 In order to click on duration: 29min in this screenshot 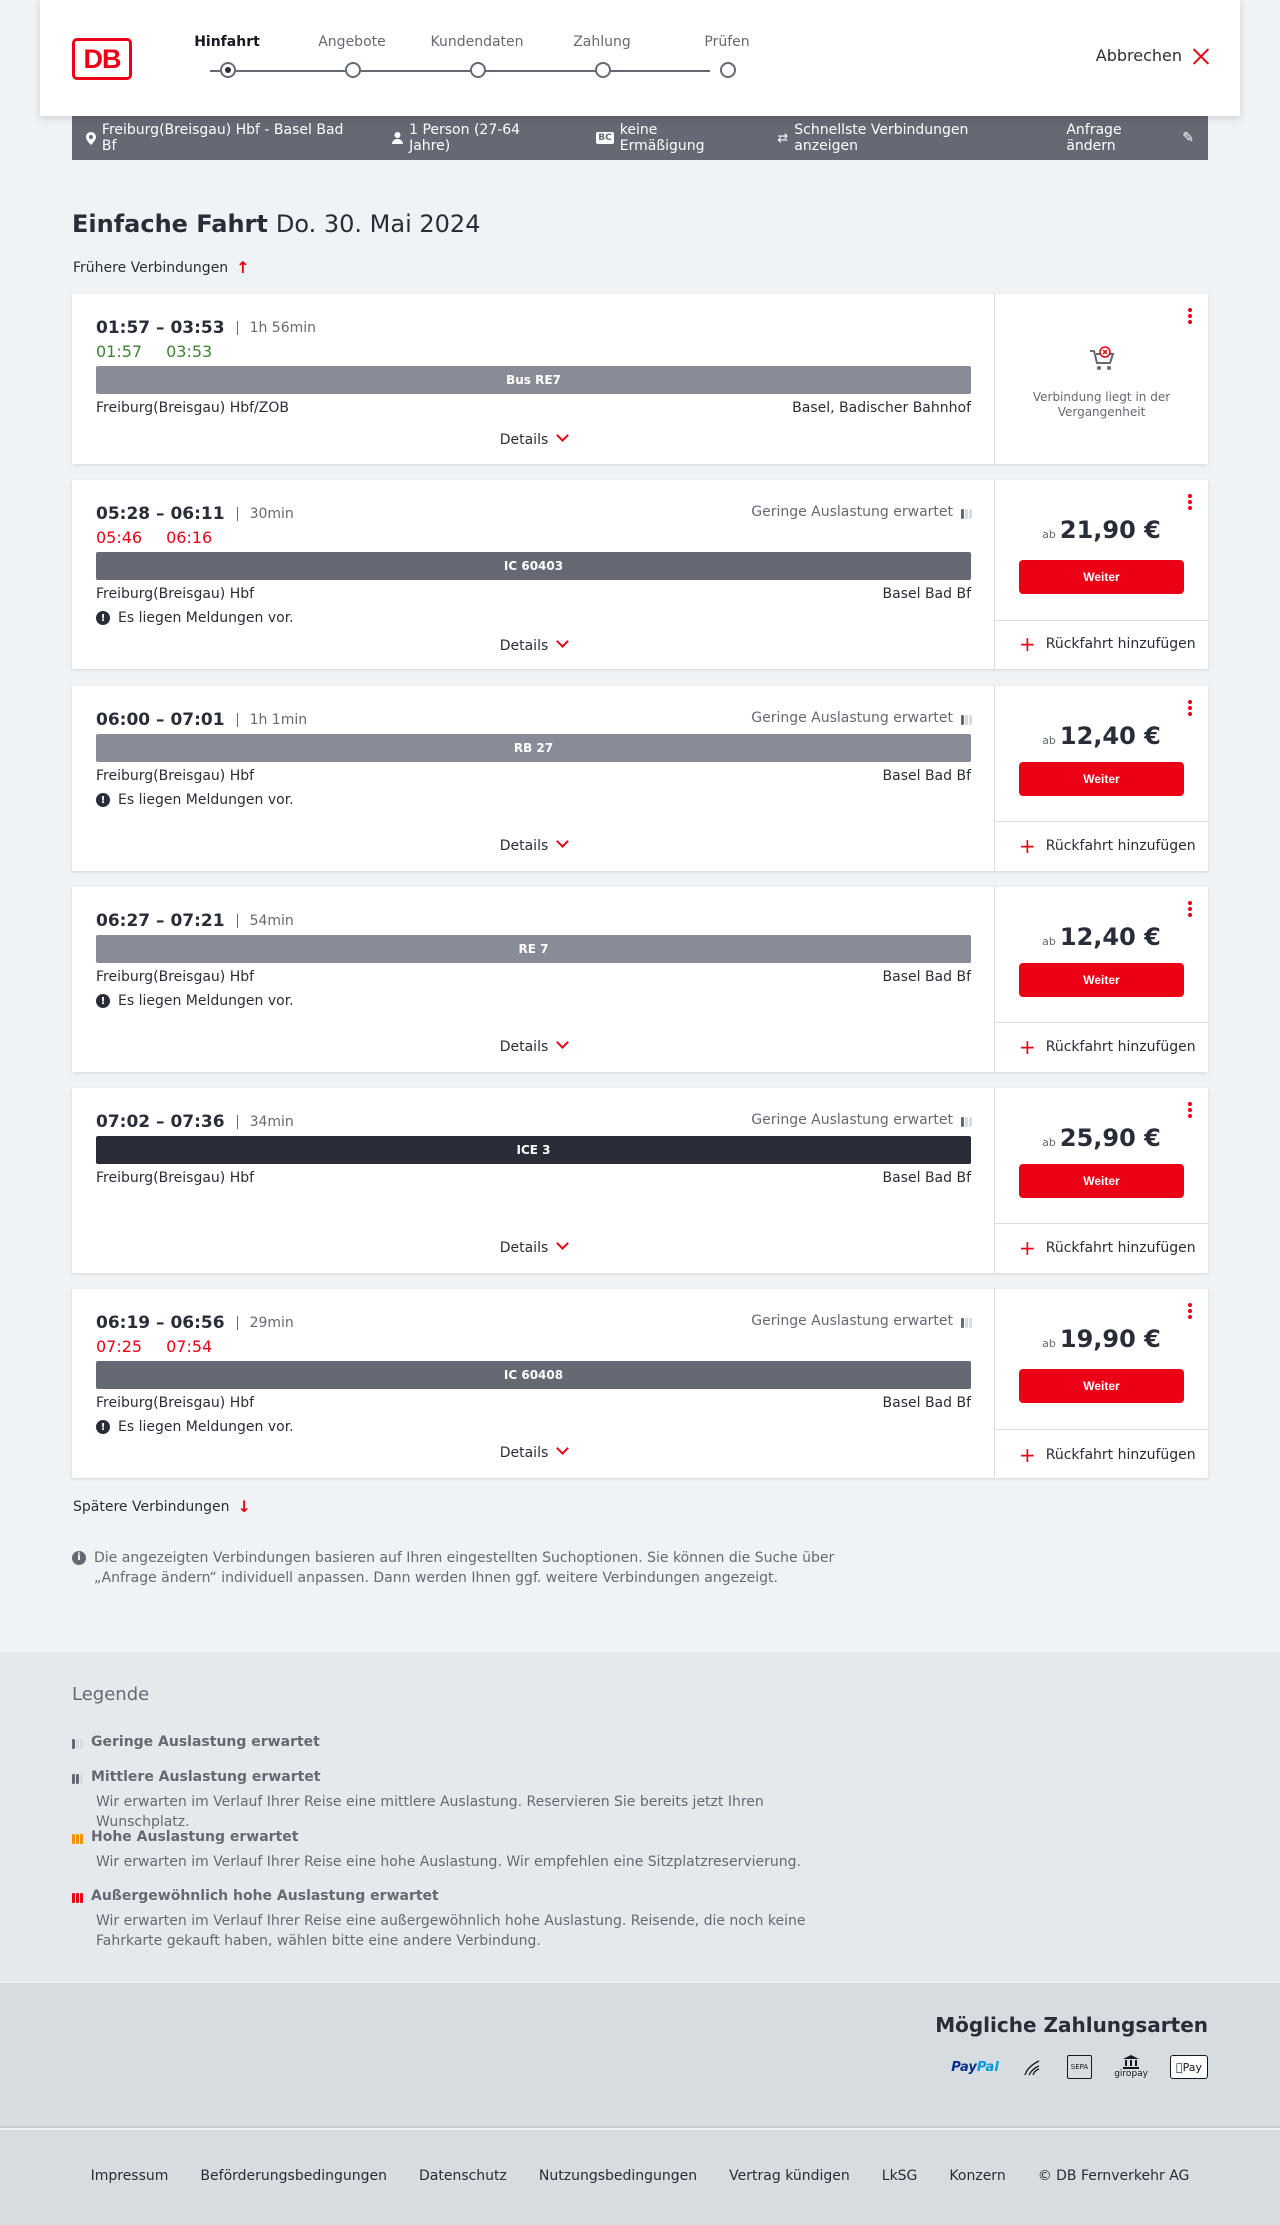, I will do `click(271, 1323)`.